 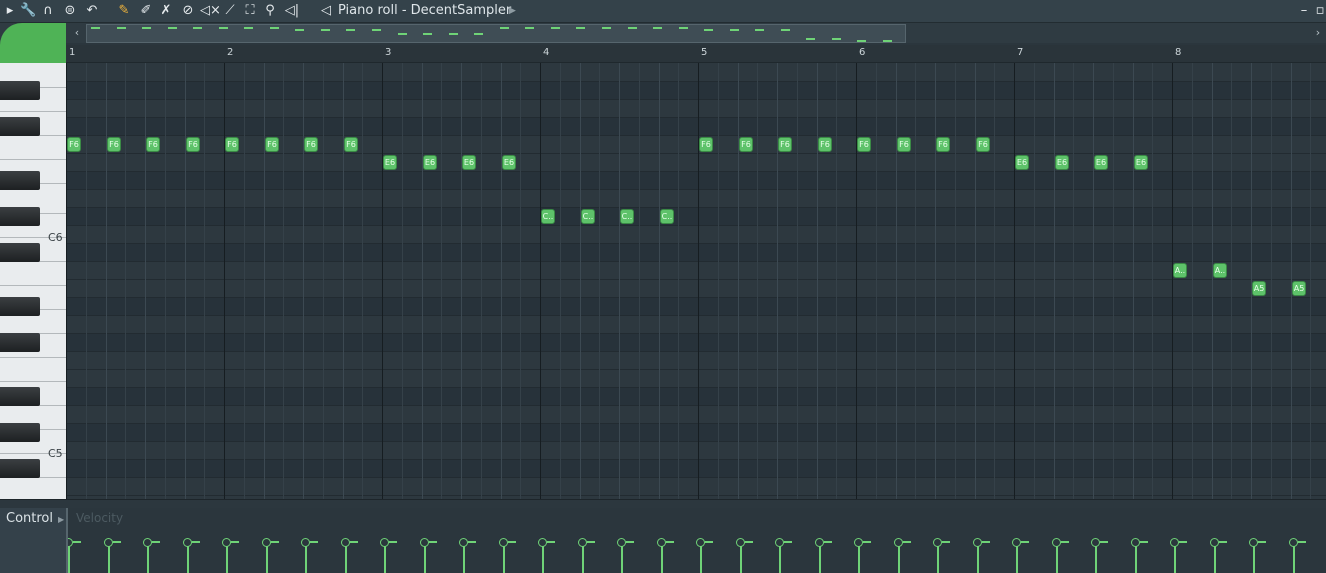 I want to click on target-control-corner, so click(x=33, y=43).